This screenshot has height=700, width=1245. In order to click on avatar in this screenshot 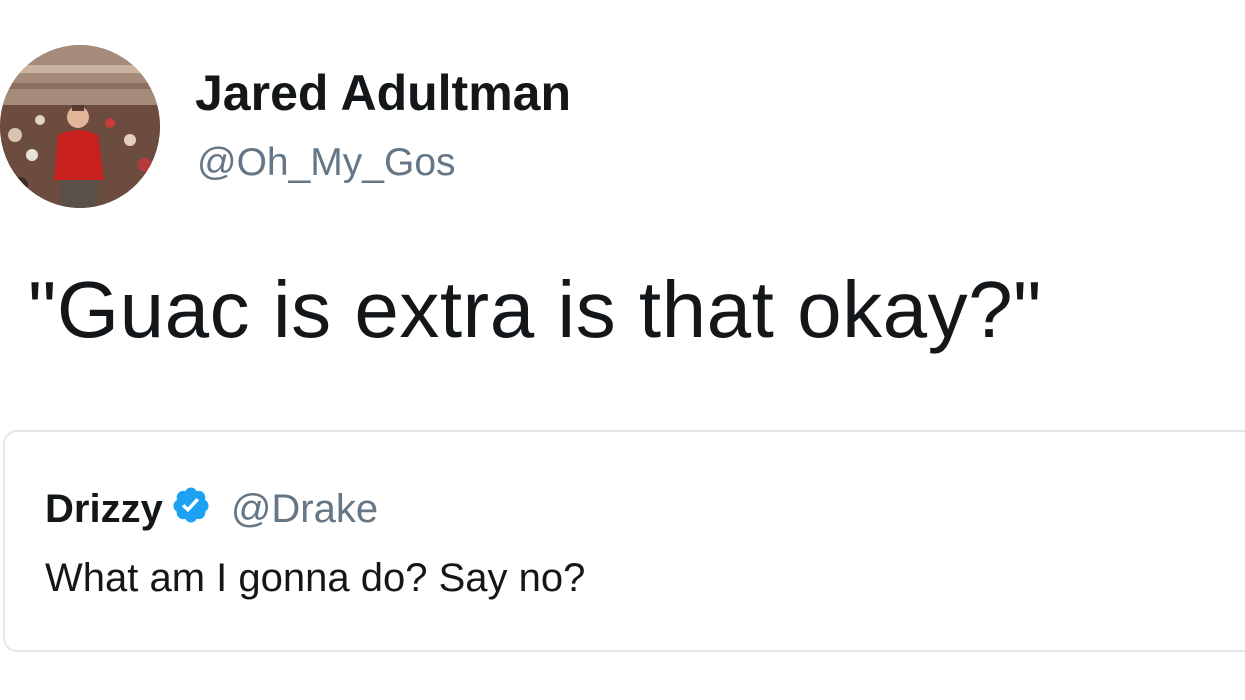, I will do `click(80, 126)`.